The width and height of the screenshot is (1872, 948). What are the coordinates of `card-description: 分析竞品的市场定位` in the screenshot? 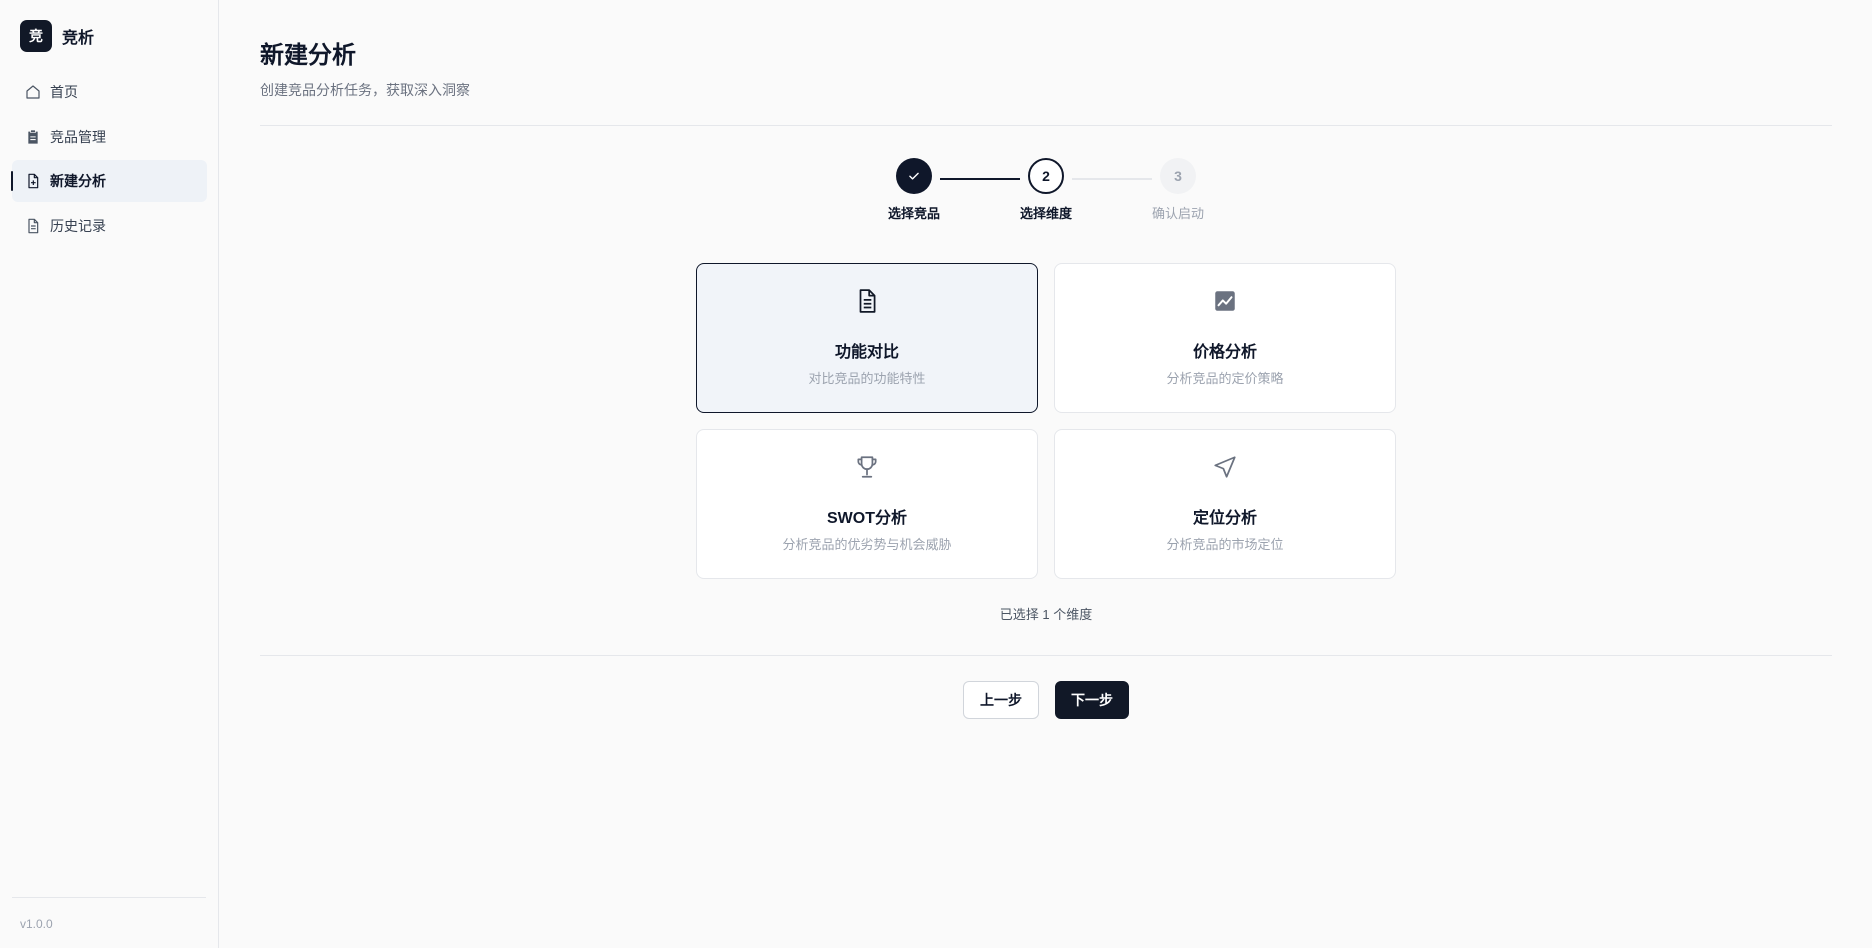 It's located at (1225, 544).